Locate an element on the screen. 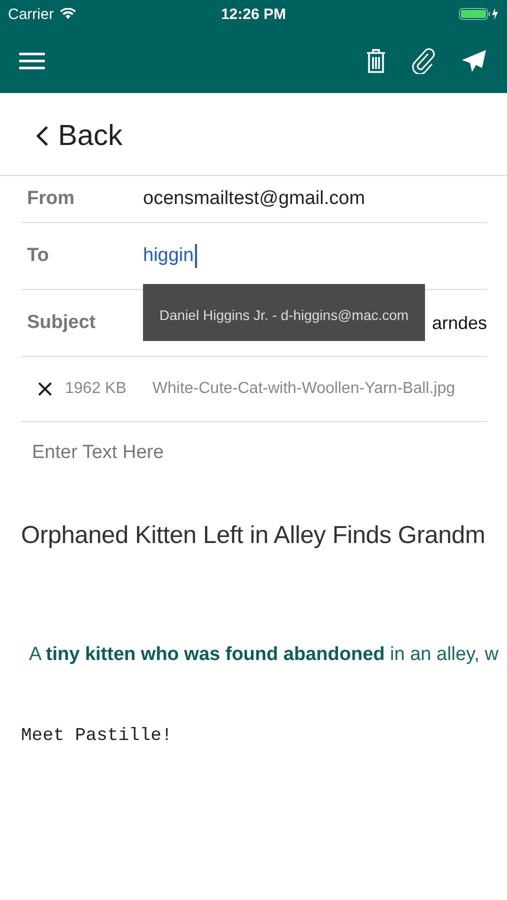  attachment-name: White-Cute-Cat-with-Woollen-Yarn-Ball.jpg is located at coordinates (304, 389).